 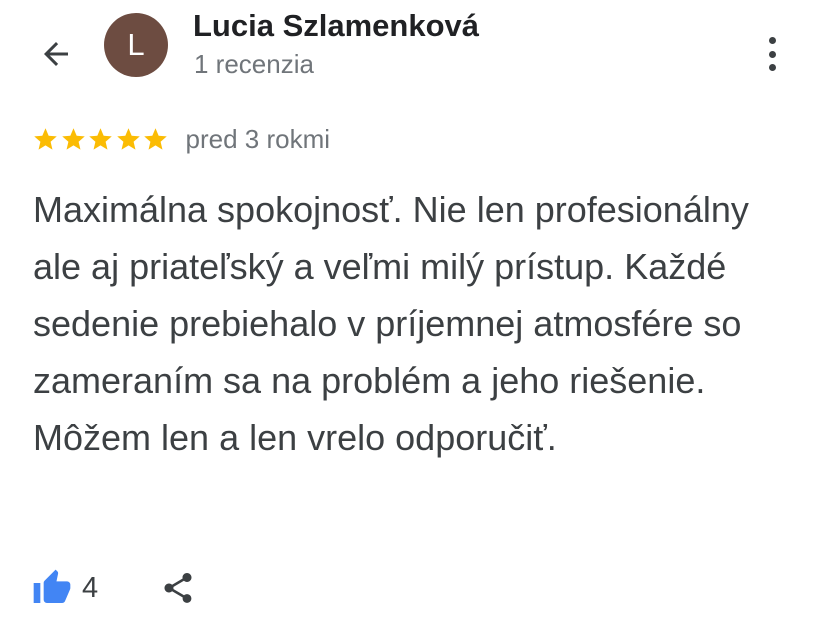 What do you see at coordinates (336, 26) in the screenshot?
I see `author-name: Lucia Szlamenková` at bounding box center [336, 26].